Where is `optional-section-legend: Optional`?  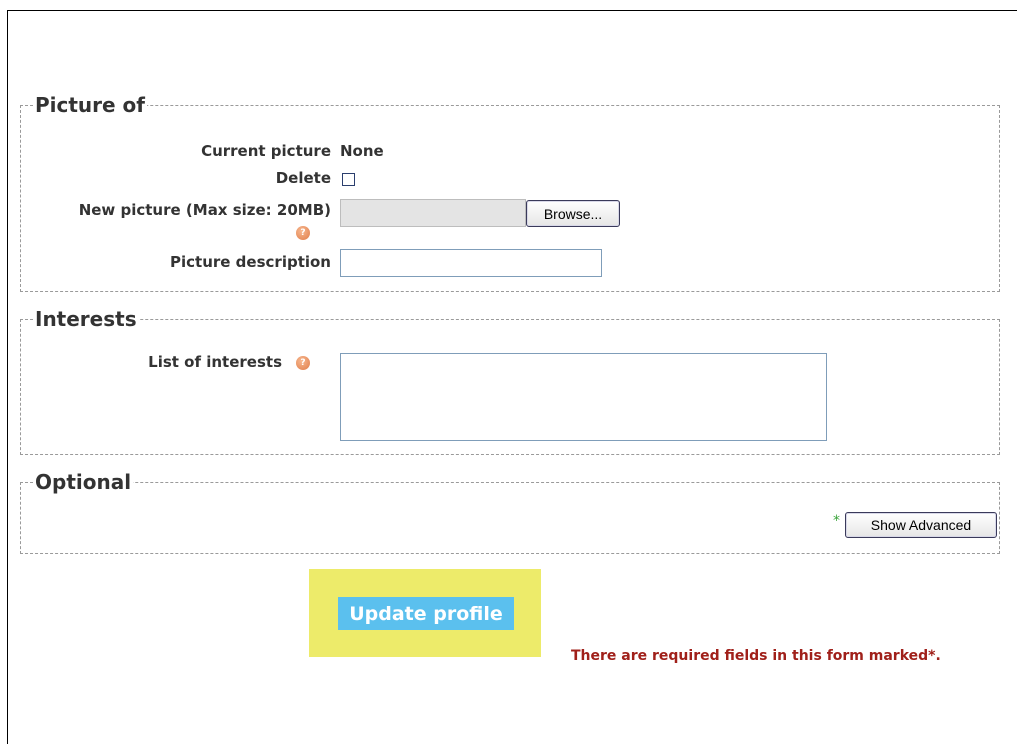 optional-section-legend: Optional is located at coordinates (83, 482).